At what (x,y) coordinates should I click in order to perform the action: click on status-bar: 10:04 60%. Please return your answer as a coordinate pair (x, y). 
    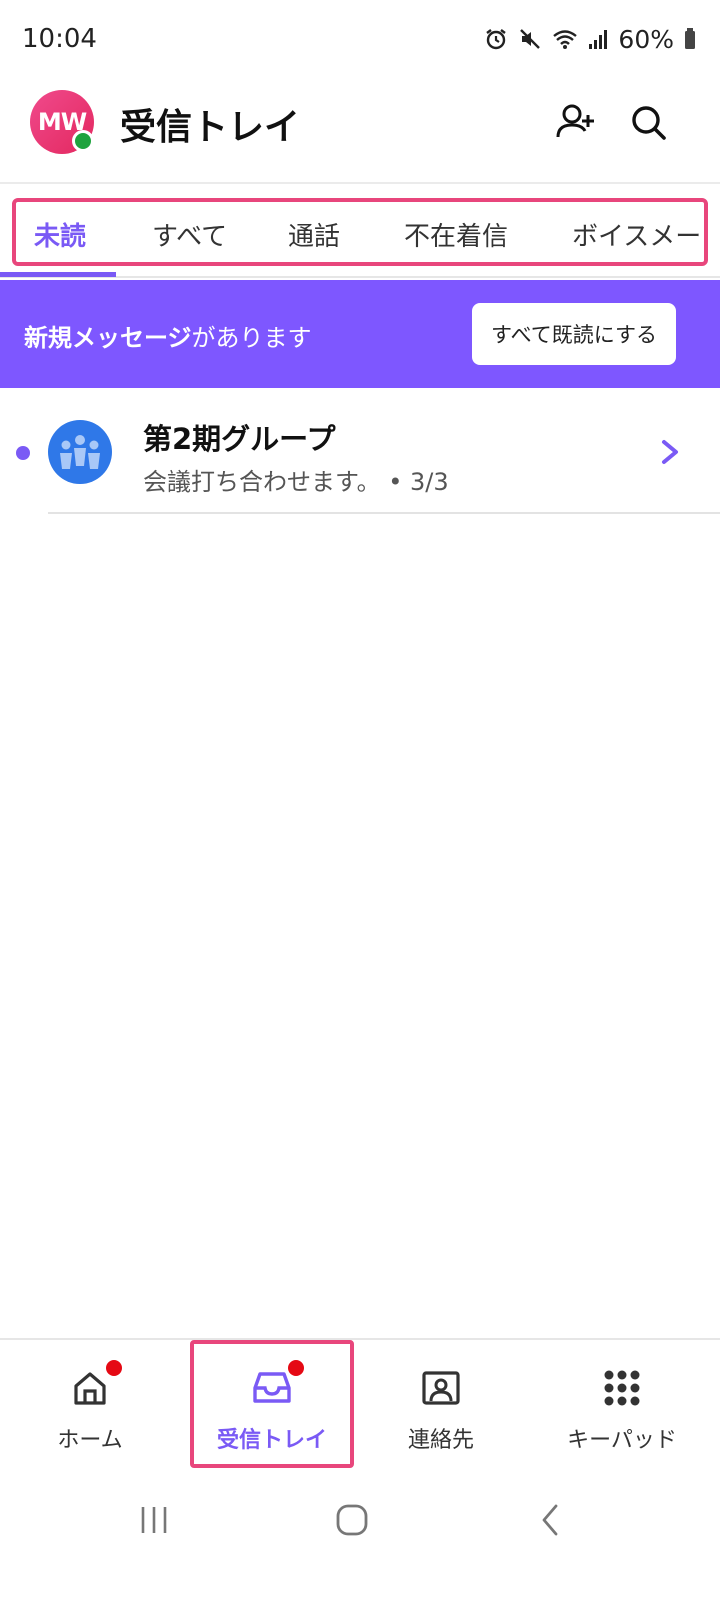
    Looking at the image, I should click on (360, 40).